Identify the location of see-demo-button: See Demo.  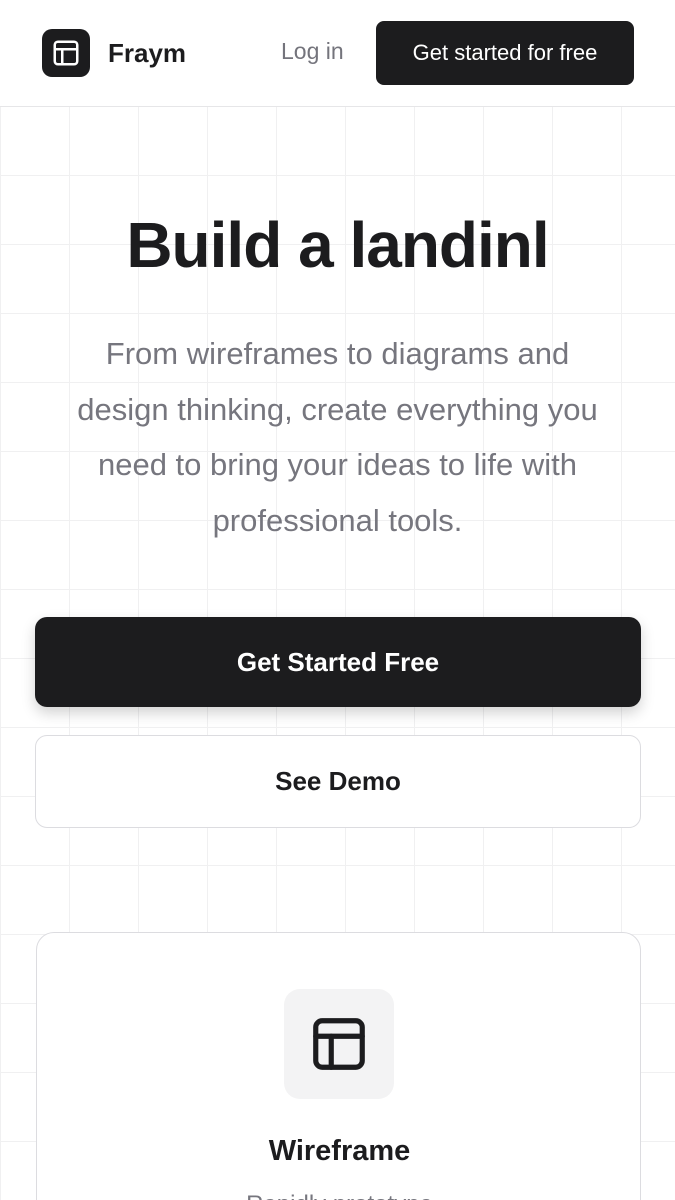
(338, 781).